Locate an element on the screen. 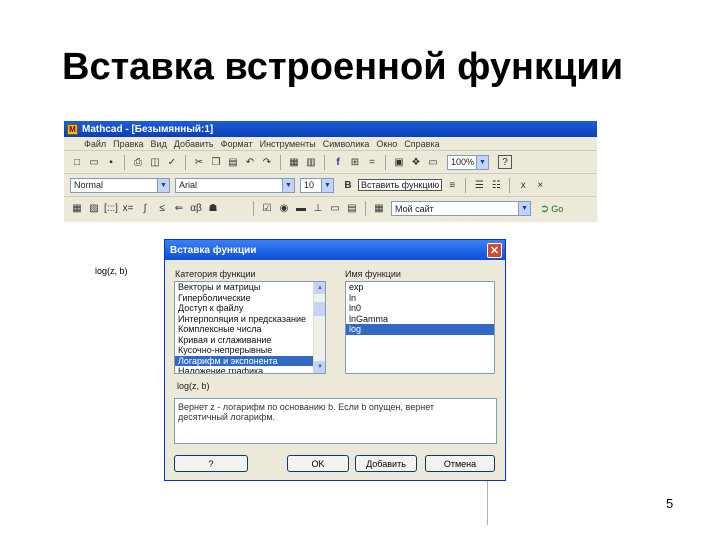 The height and width of the screenshot is (540, 720). mathcad-app-icon: M is located at coordinates (72, 129).